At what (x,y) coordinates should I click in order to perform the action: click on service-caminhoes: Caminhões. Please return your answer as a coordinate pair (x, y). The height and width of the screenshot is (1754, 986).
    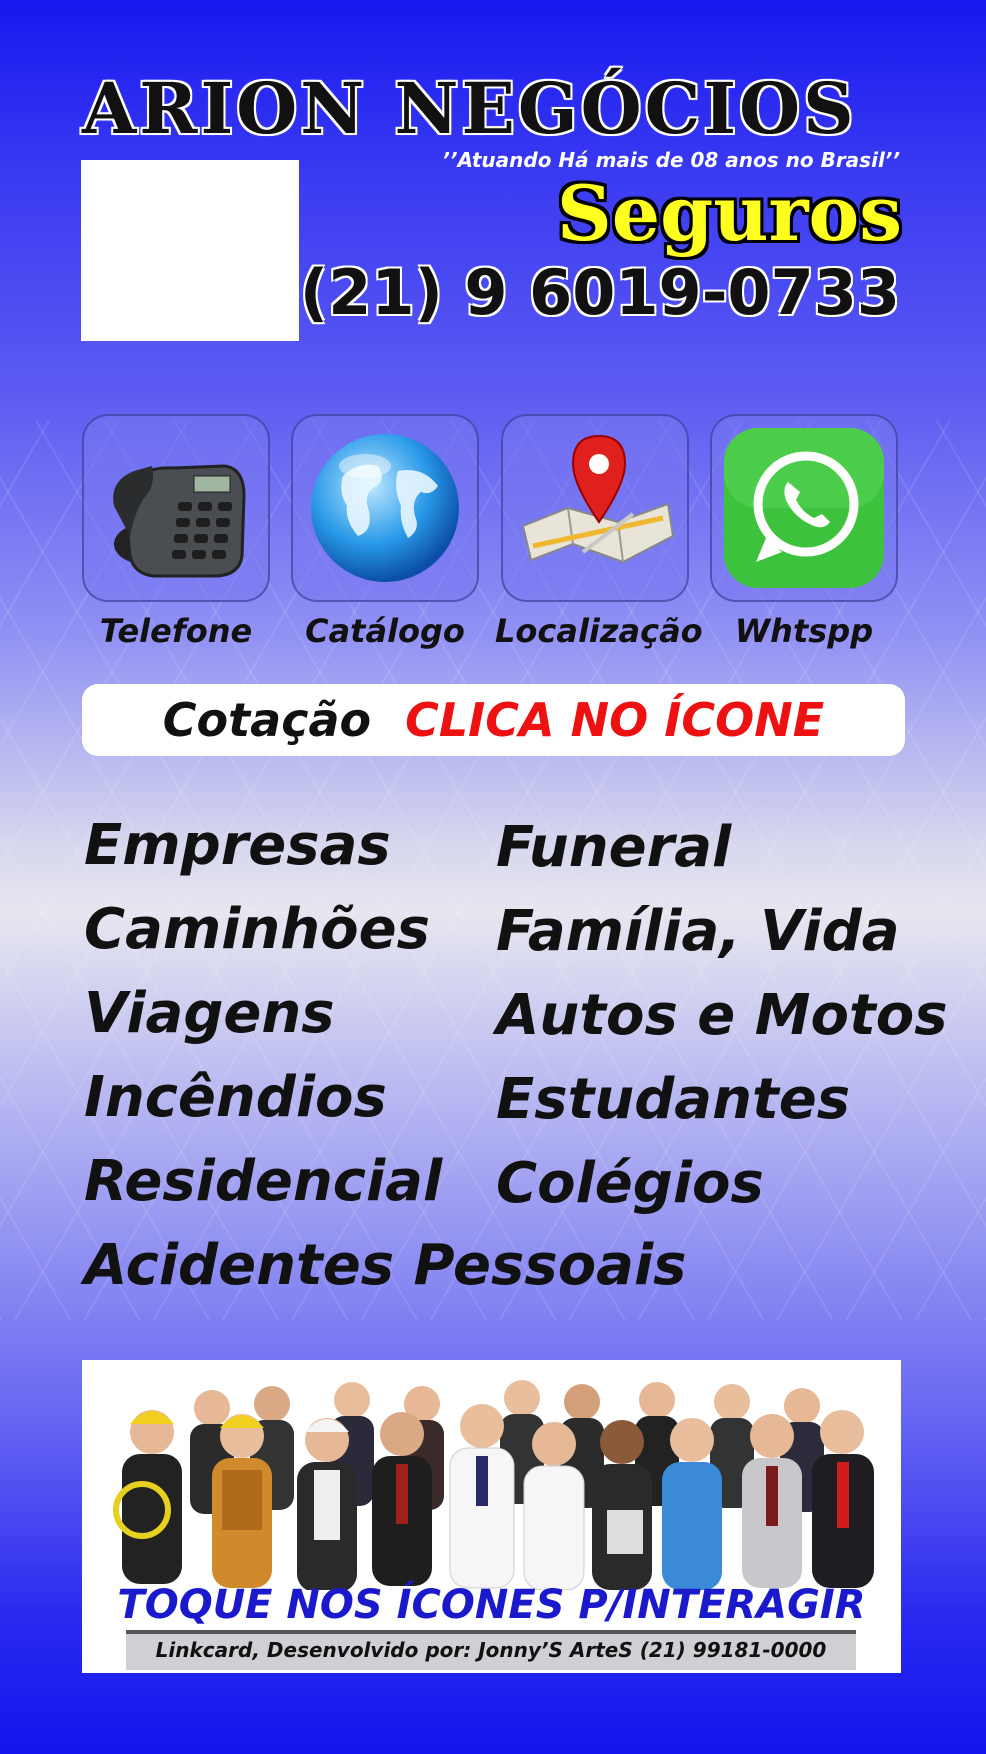
    Looking at the image, I should click on (257, 929).